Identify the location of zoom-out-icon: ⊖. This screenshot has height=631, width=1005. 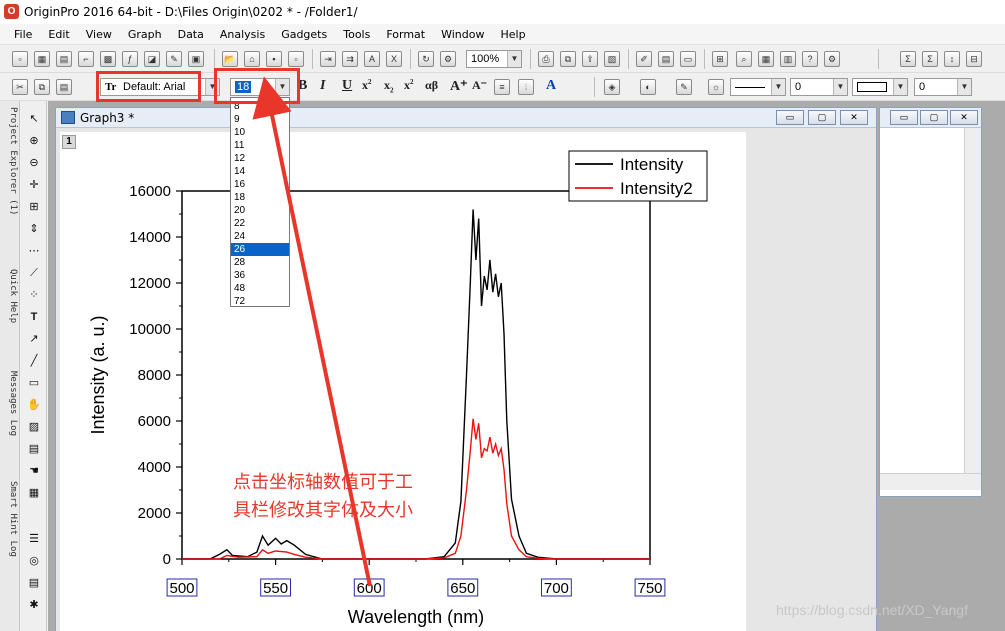
(34, 163).